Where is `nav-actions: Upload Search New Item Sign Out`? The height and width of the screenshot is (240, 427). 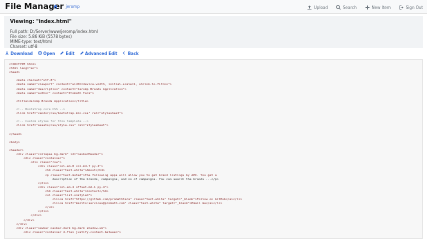
nav-actions: Upload Search New Item Sign Out is located at coordinates (365, 7).